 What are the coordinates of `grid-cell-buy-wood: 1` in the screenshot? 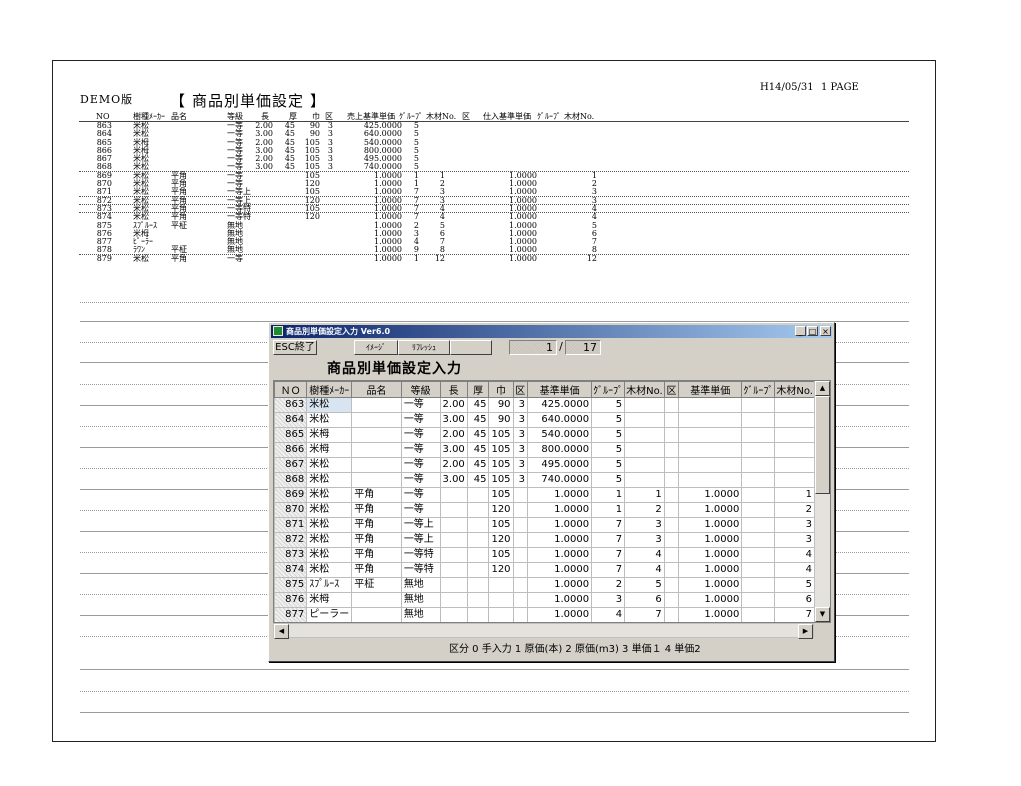 It's located at (794, 495).